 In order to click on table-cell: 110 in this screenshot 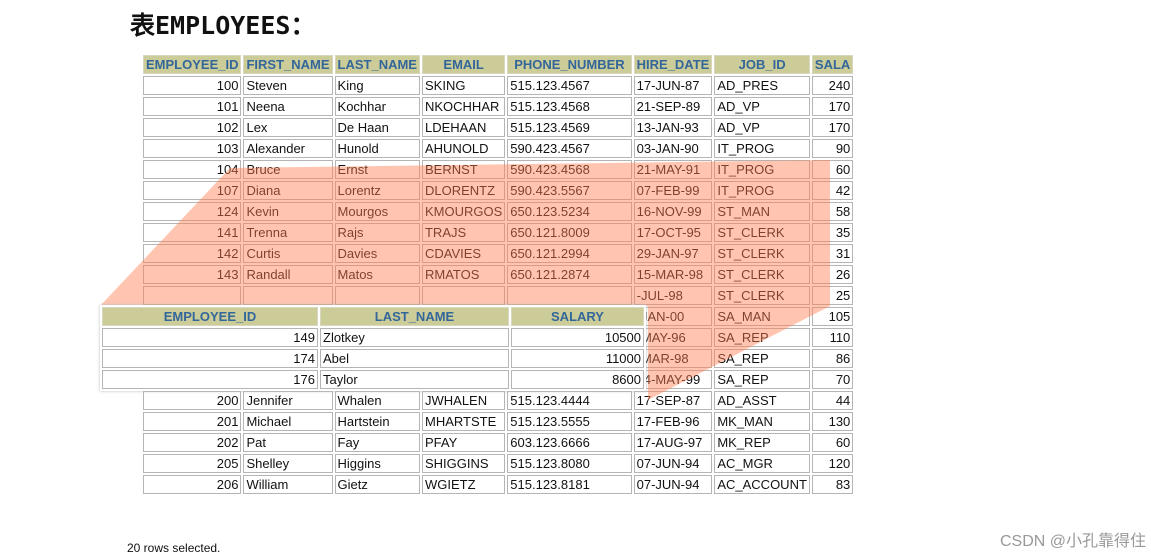, I will do `click(832, 337)`.